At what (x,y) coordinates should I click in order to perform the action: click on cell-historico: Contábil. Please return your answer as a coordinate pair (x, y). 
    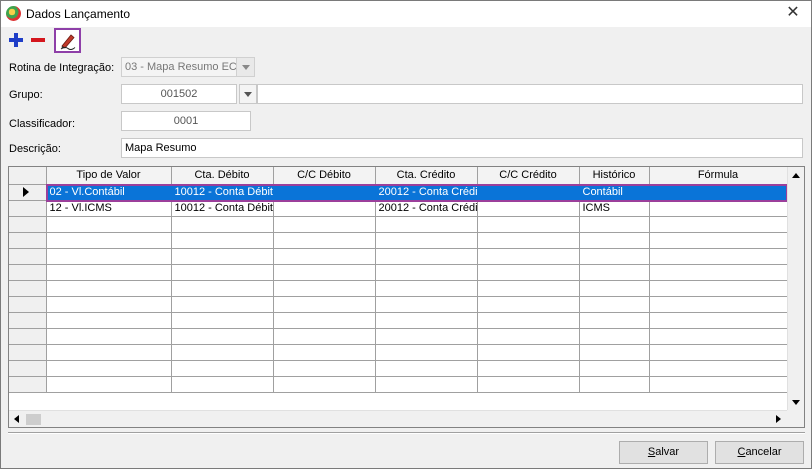
    Looking at the image, I should click on (614, 192).